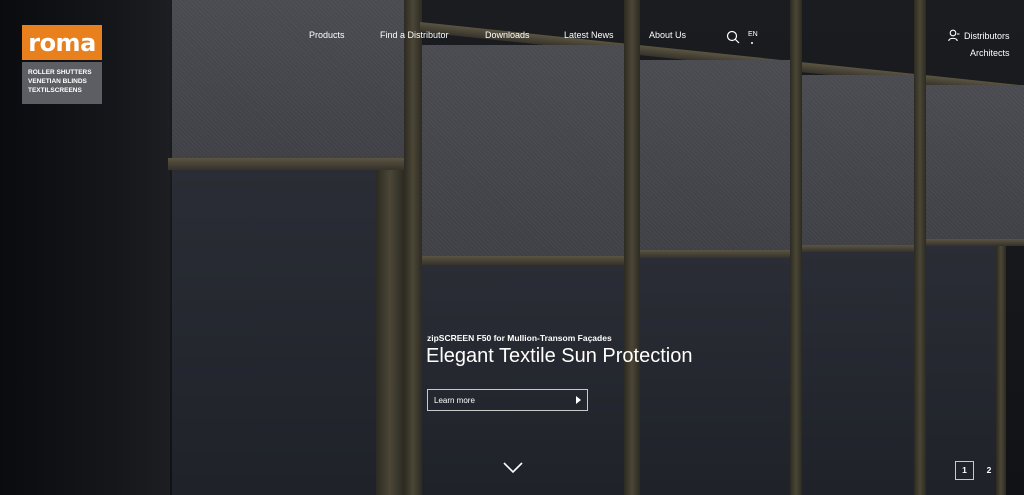  I want to click on nav-latest-news: Latest News, so click(589, 35).